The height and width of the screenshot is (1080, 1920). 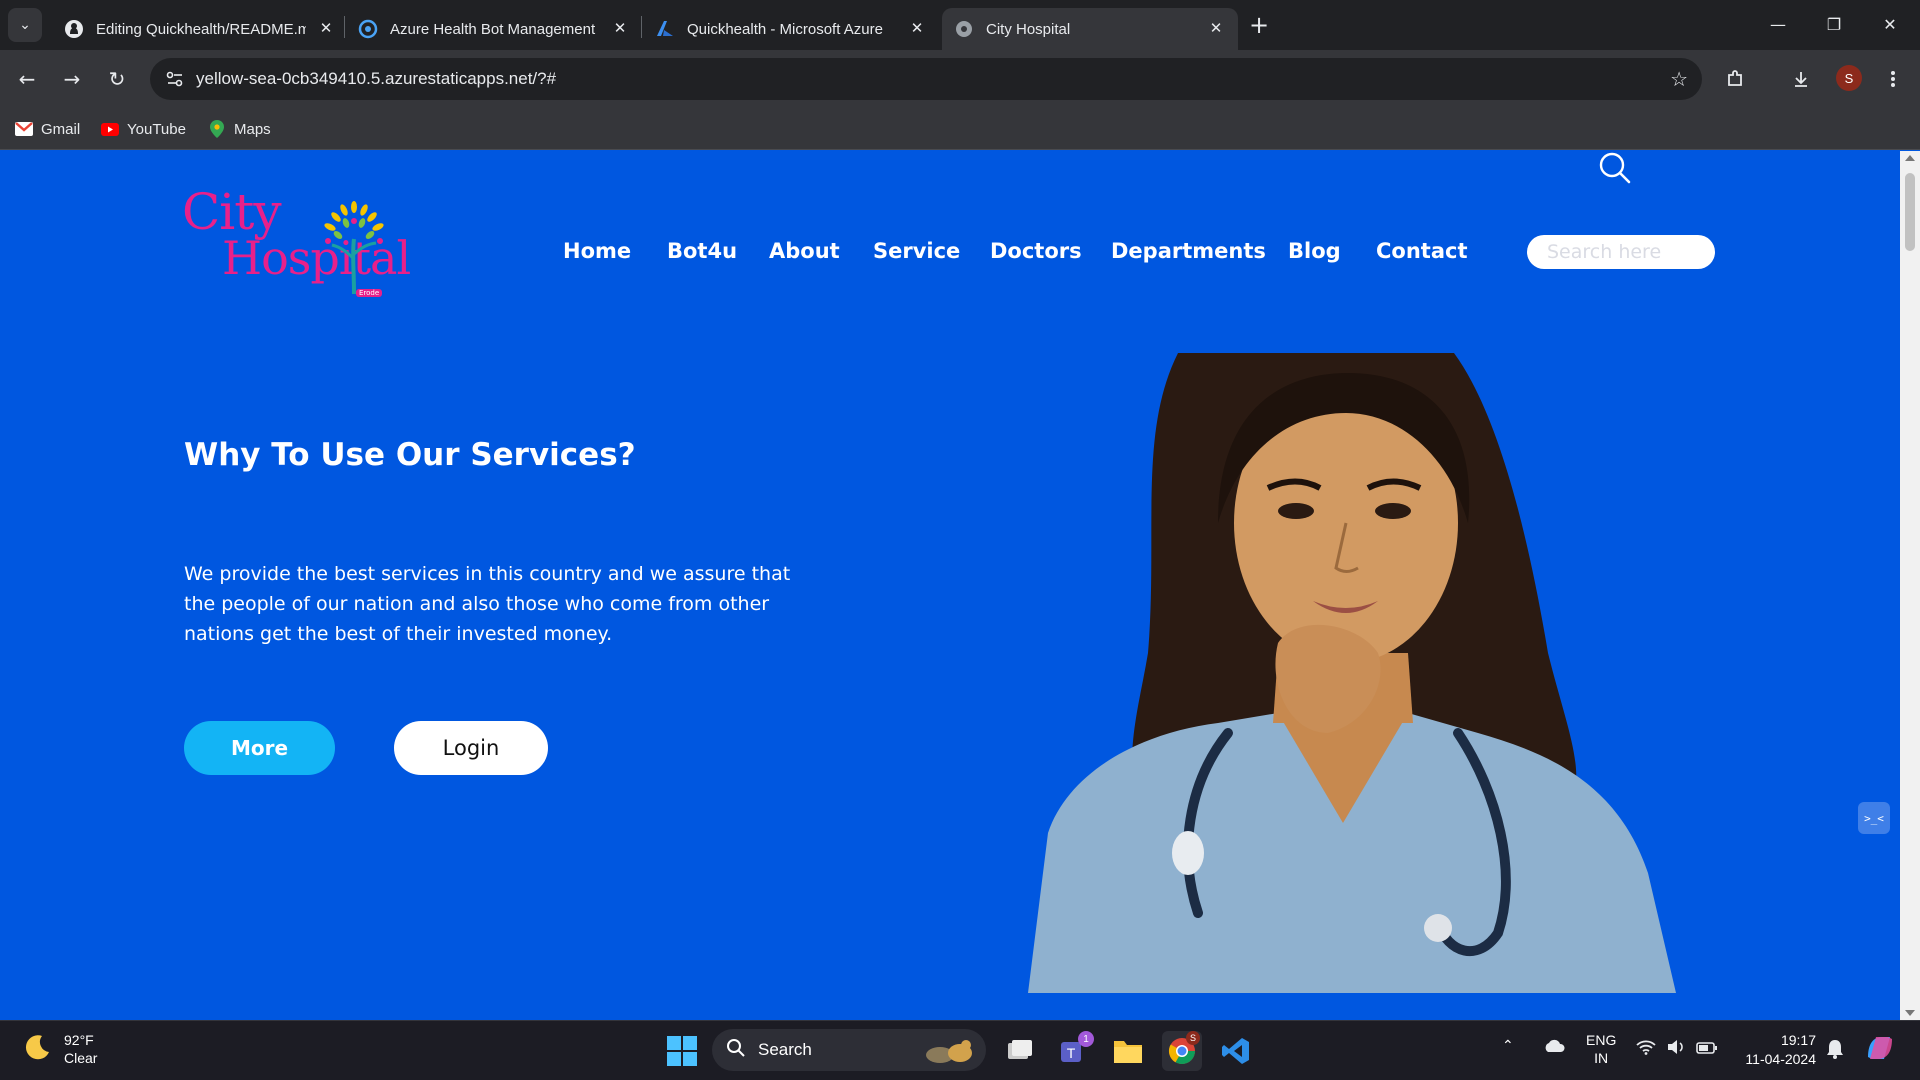 I want to click on extensions-icon, so click(x=1735, y=79).